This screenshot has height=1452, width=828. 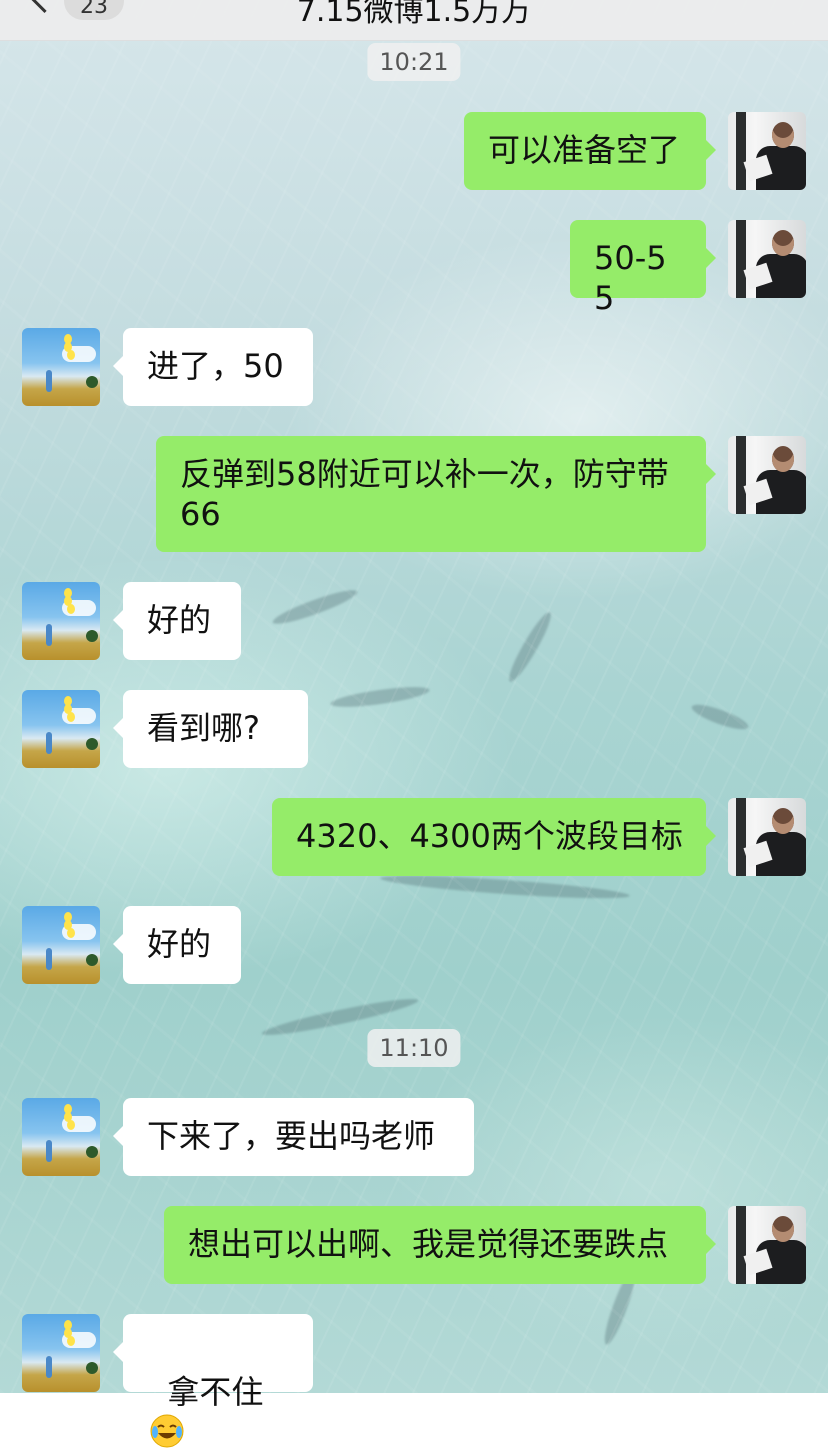 I want to click on chat-header: 23 7.15微博1.5万万 ···, so click(x=414, y=20).